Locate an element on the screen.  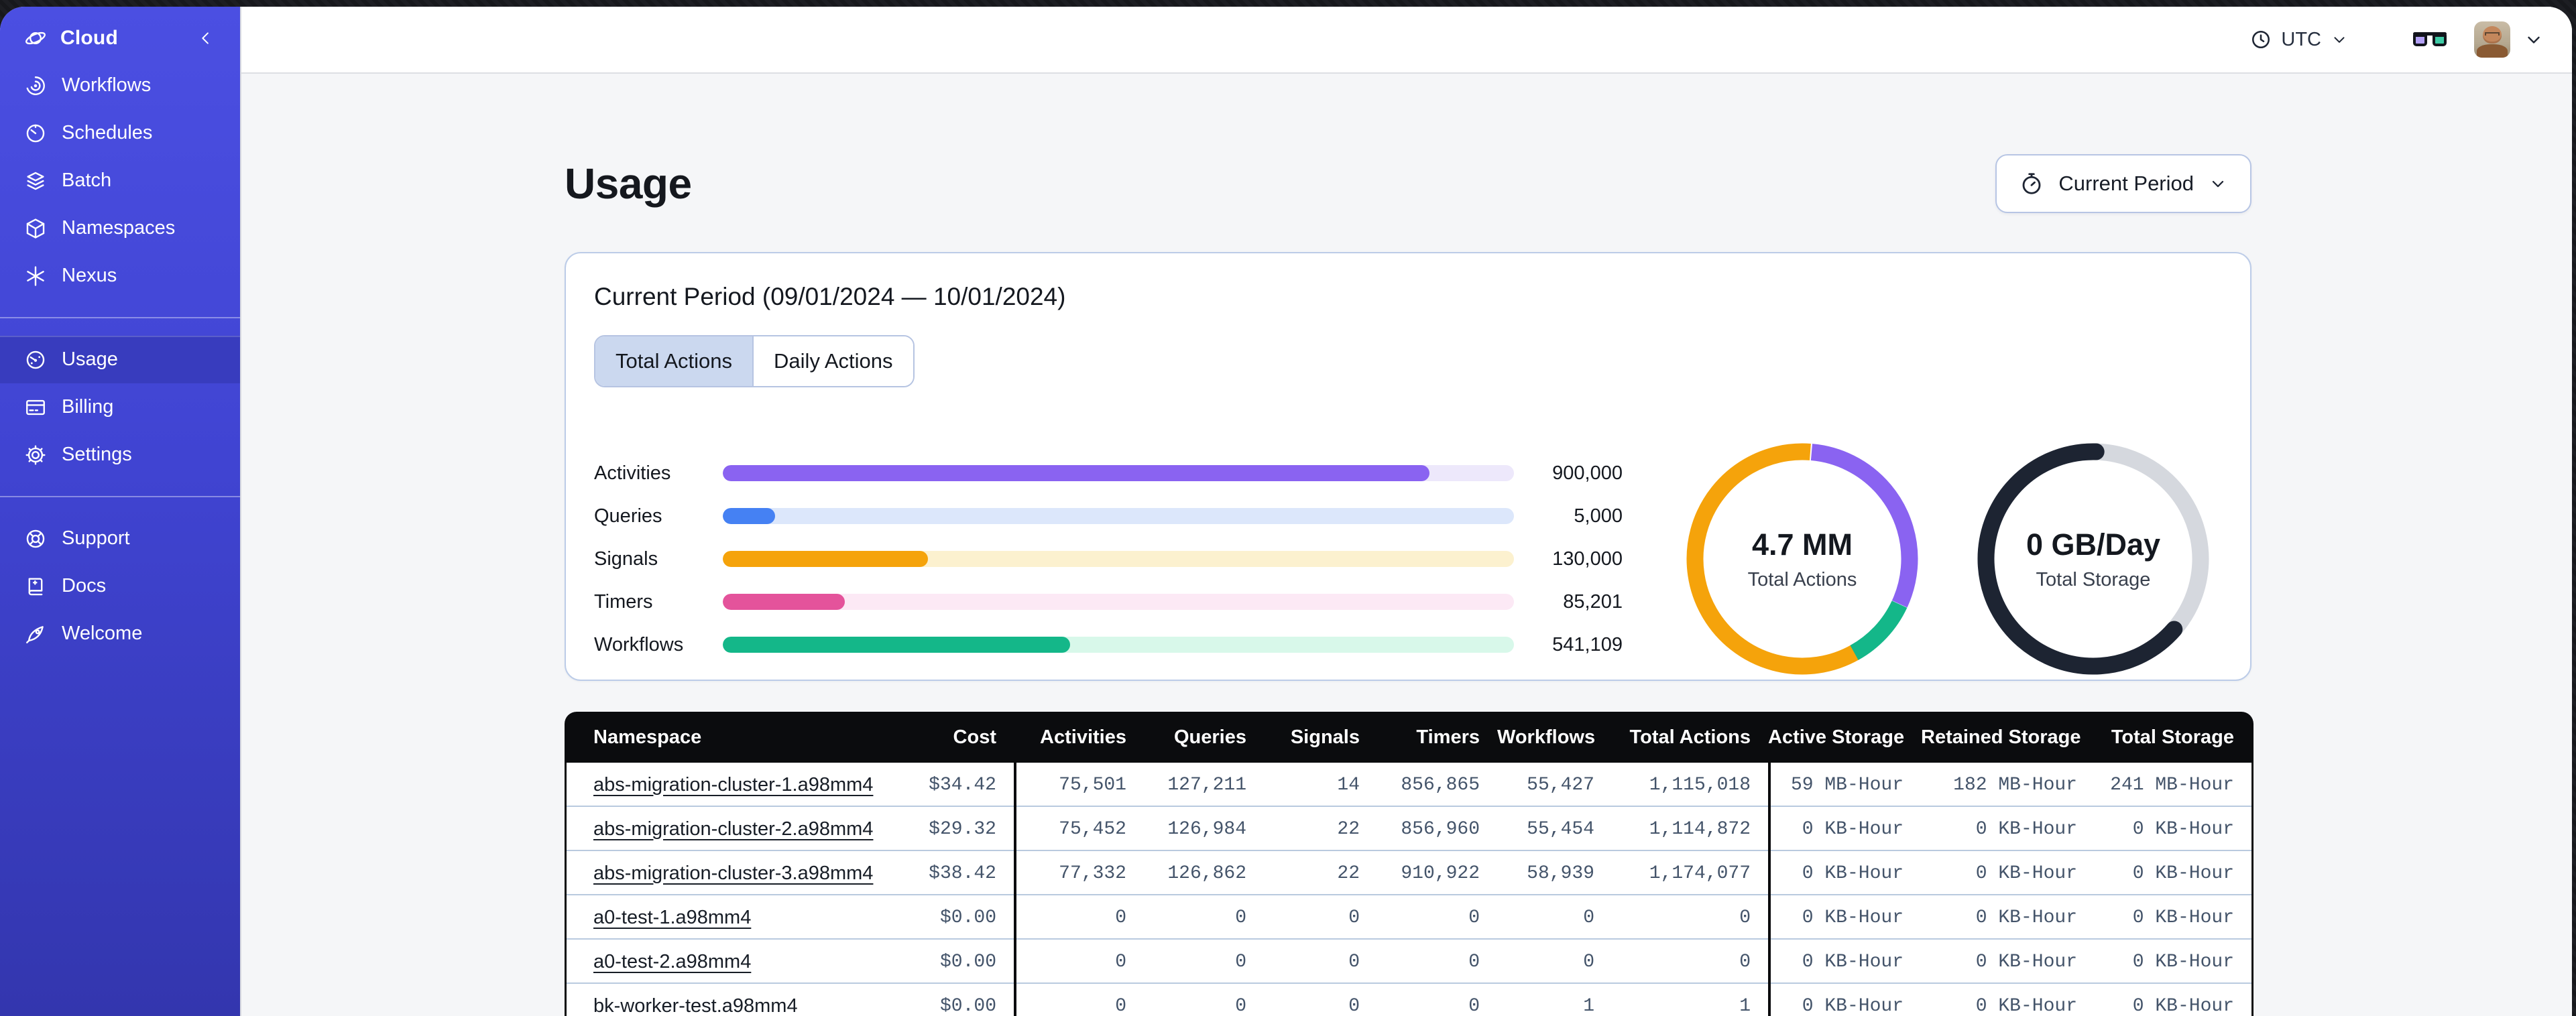
bar-row-activities: Activities 900,000 is located at coordinates (1108, 474).